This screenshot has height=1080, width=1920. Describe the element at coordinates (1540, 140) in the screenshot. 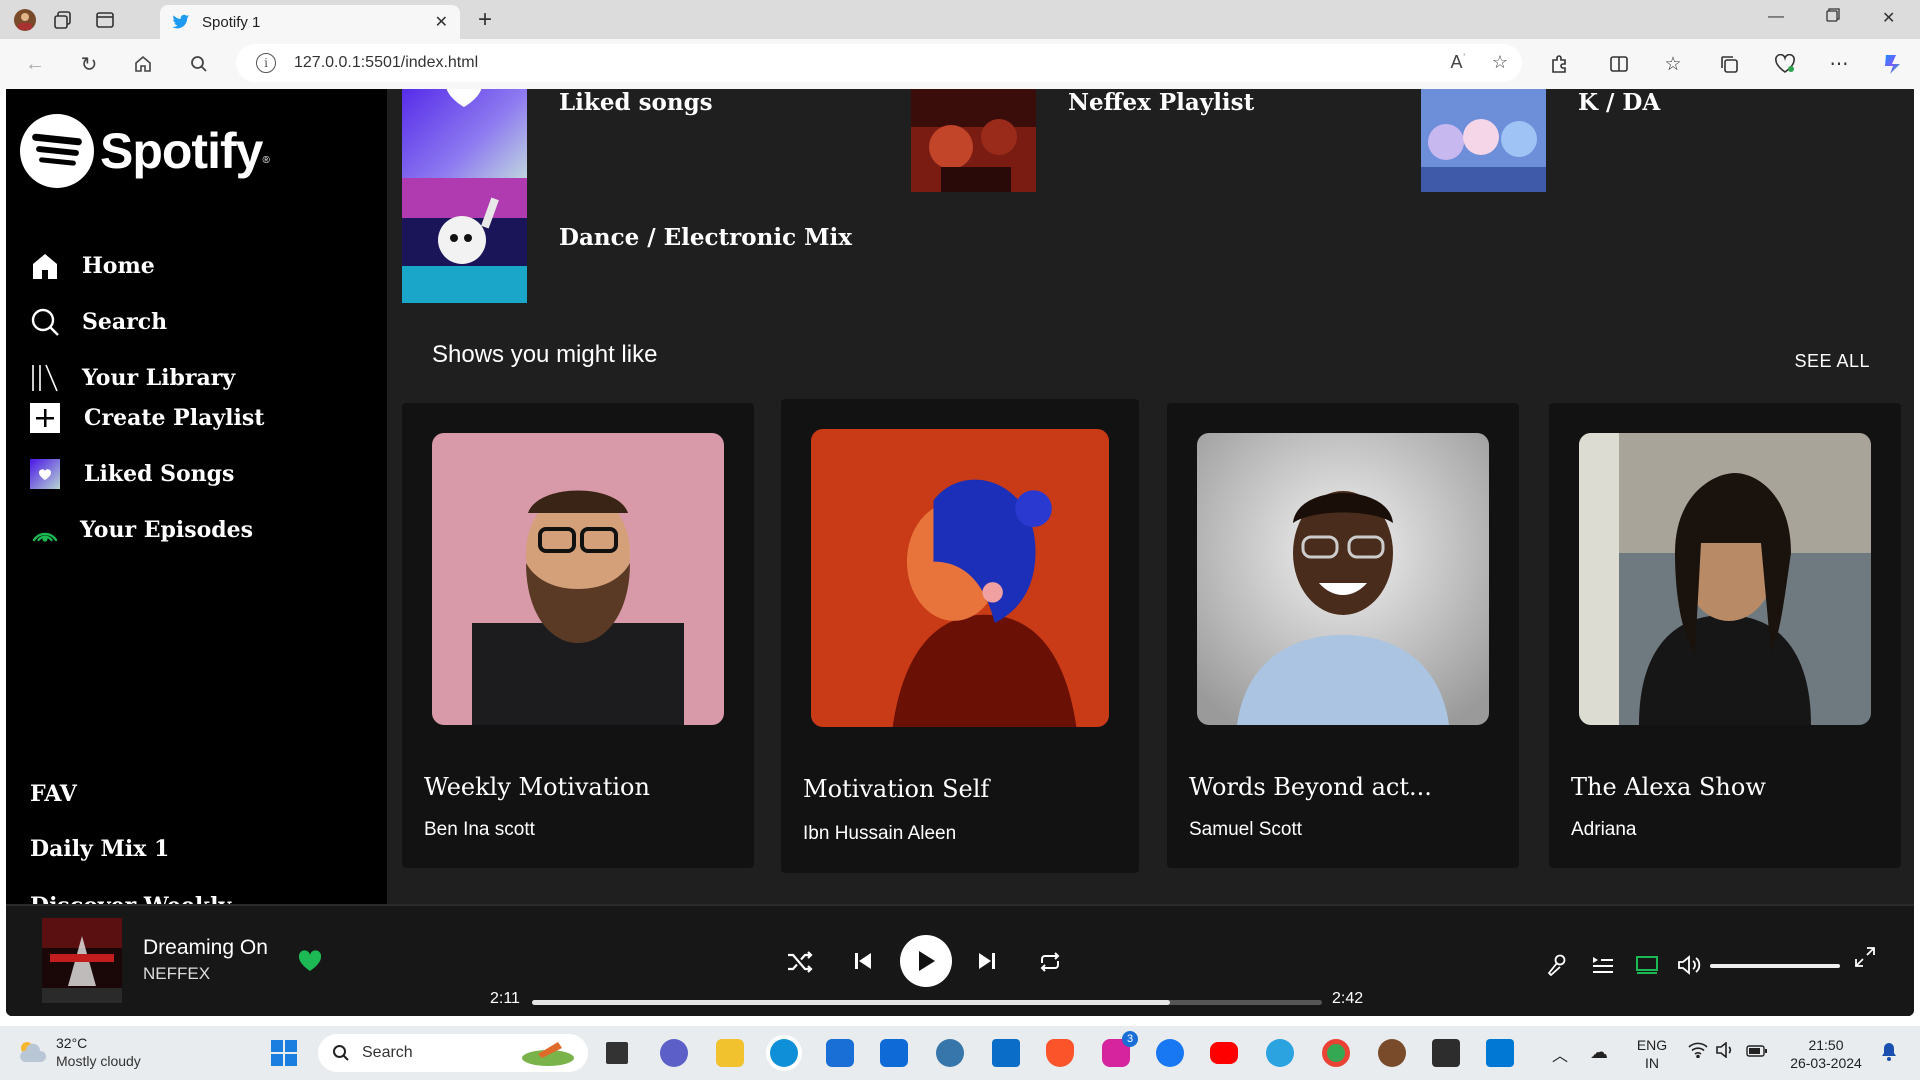

I see `playlist-card-kda: K / DA` at that location.